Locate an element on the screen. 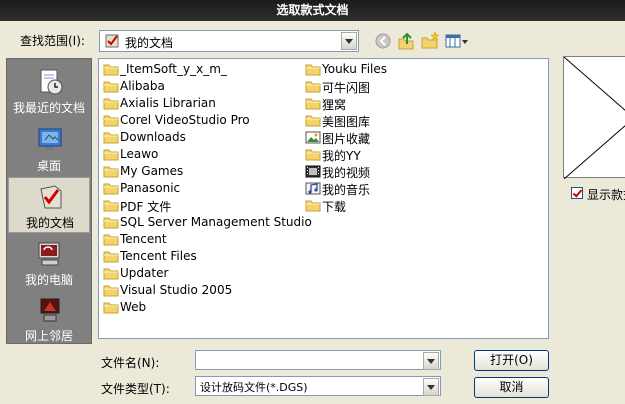 The image size is (625, 404). file-list-item-label: Corel VideoStudio Pro is located at coordinates (185, 120).